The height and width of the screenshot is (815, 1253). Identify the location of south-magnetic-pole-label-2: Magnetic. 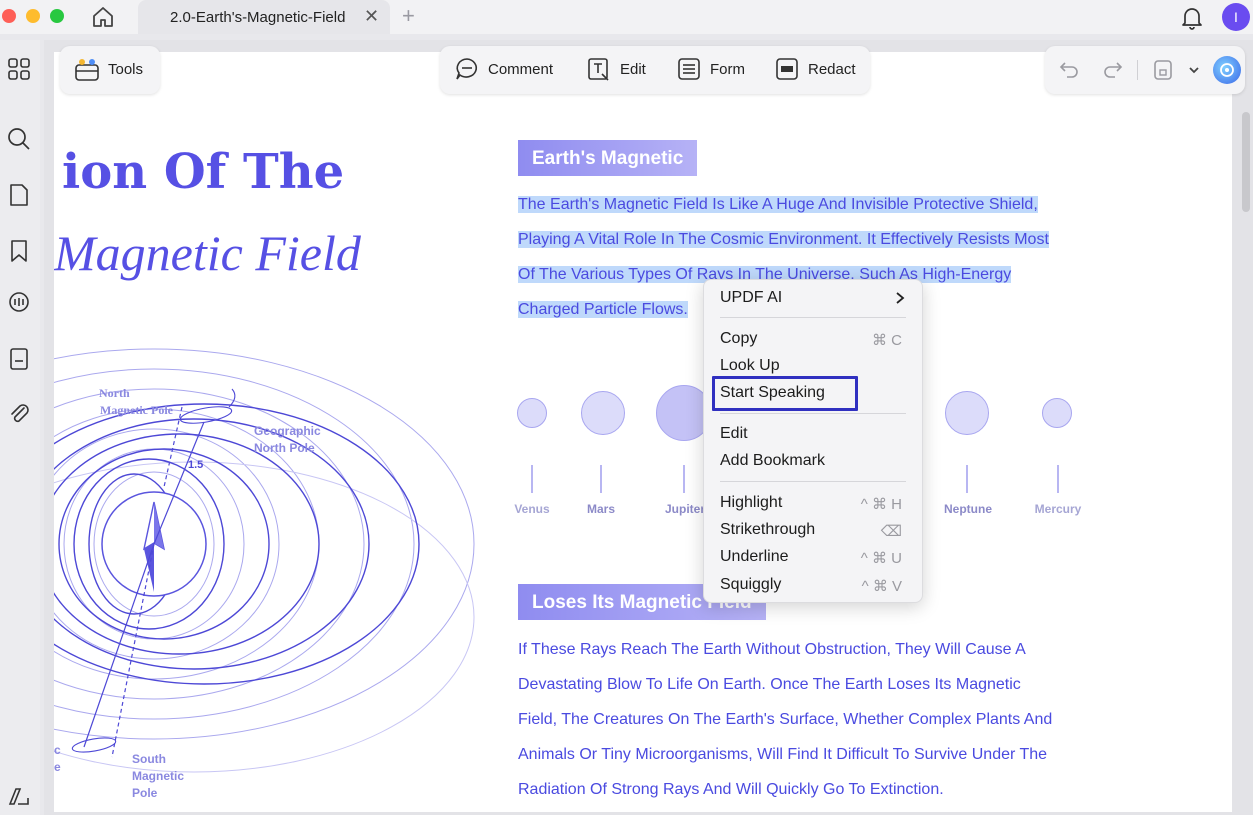
(158, 776).